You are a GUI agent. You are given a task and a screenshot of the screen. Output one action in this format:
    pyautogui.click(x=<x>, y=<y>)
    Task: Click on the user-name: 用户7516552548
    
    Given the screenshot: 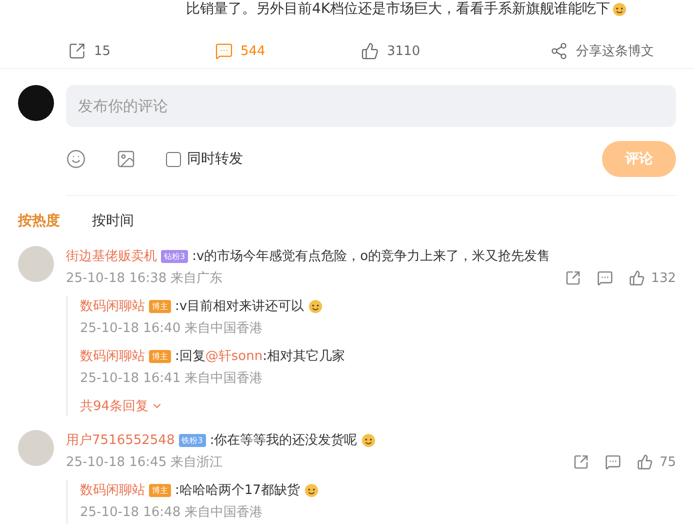 What is the action you would take?
    pyautogui.click(x=120, y=440)
    